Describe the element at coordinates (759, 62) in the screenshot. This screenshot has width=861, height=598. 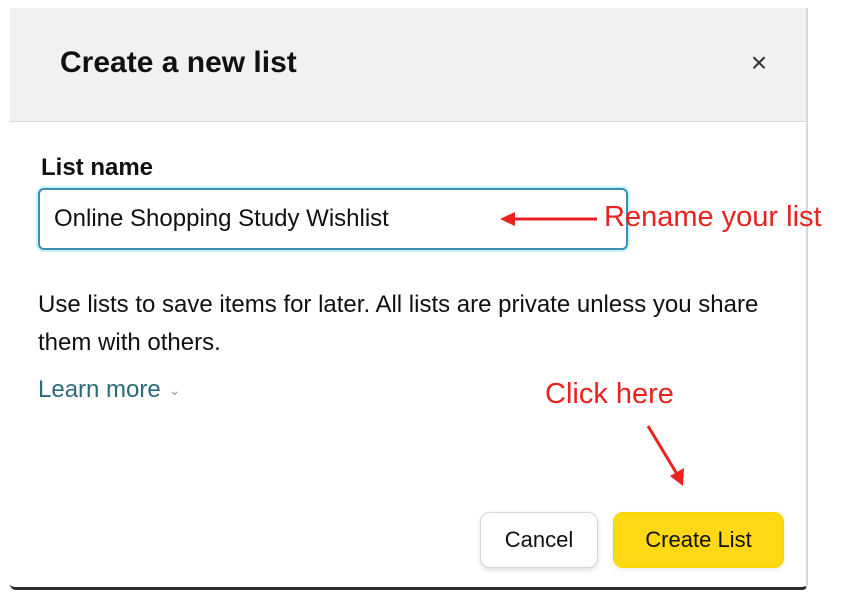
I see `close-icon: ×` at that location.